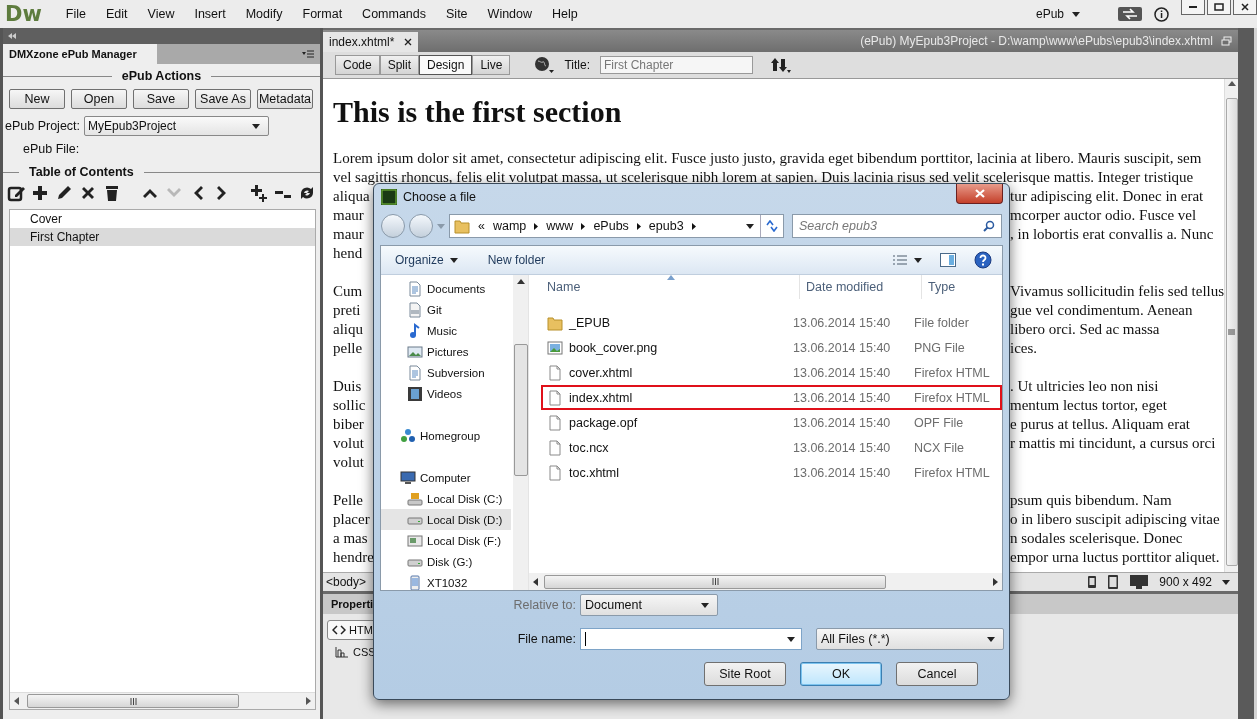 Image resolution: width=1257 pixels, height=719 pixels. I want to click on nav-item: Music, so click(446, 330).